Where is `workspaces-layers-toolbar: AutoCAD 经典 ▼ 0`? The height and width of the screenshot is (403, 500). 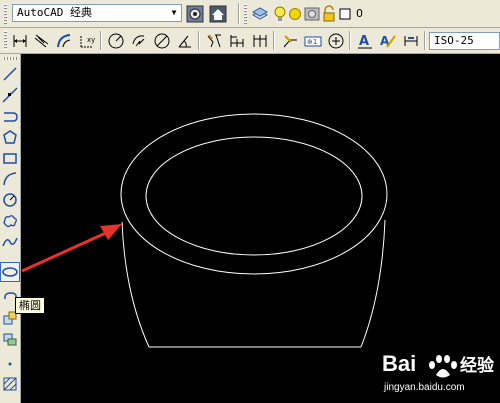
workspaces-layers-toolbar: AutoCAD 经典 ▼ 0 is located at coordinates (250, 14).